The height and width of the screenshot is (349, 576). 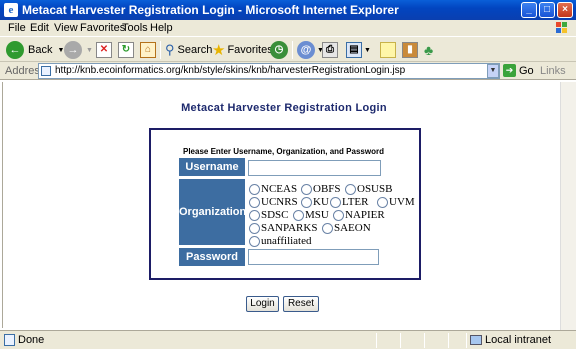 I want to click on radio-label: SDSC, so click(x=275, y=215).